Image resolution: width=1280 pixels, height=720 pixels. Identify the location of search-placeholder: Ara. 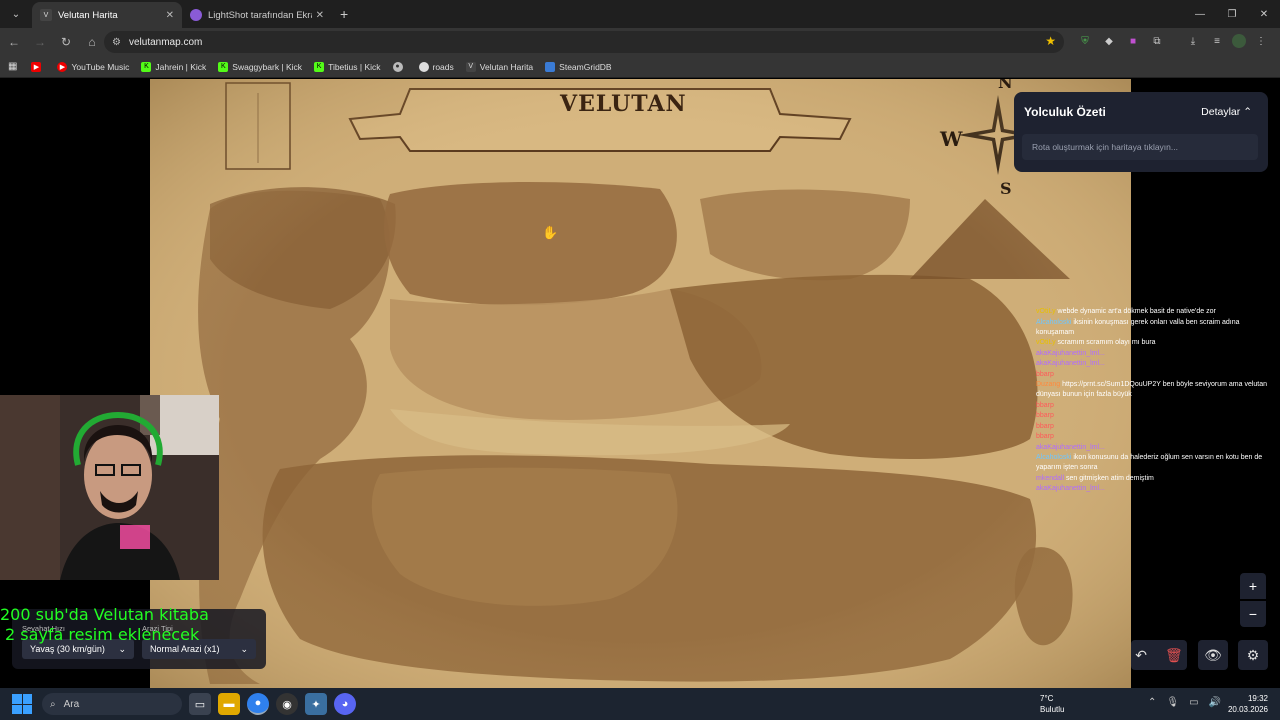
(71, 704).